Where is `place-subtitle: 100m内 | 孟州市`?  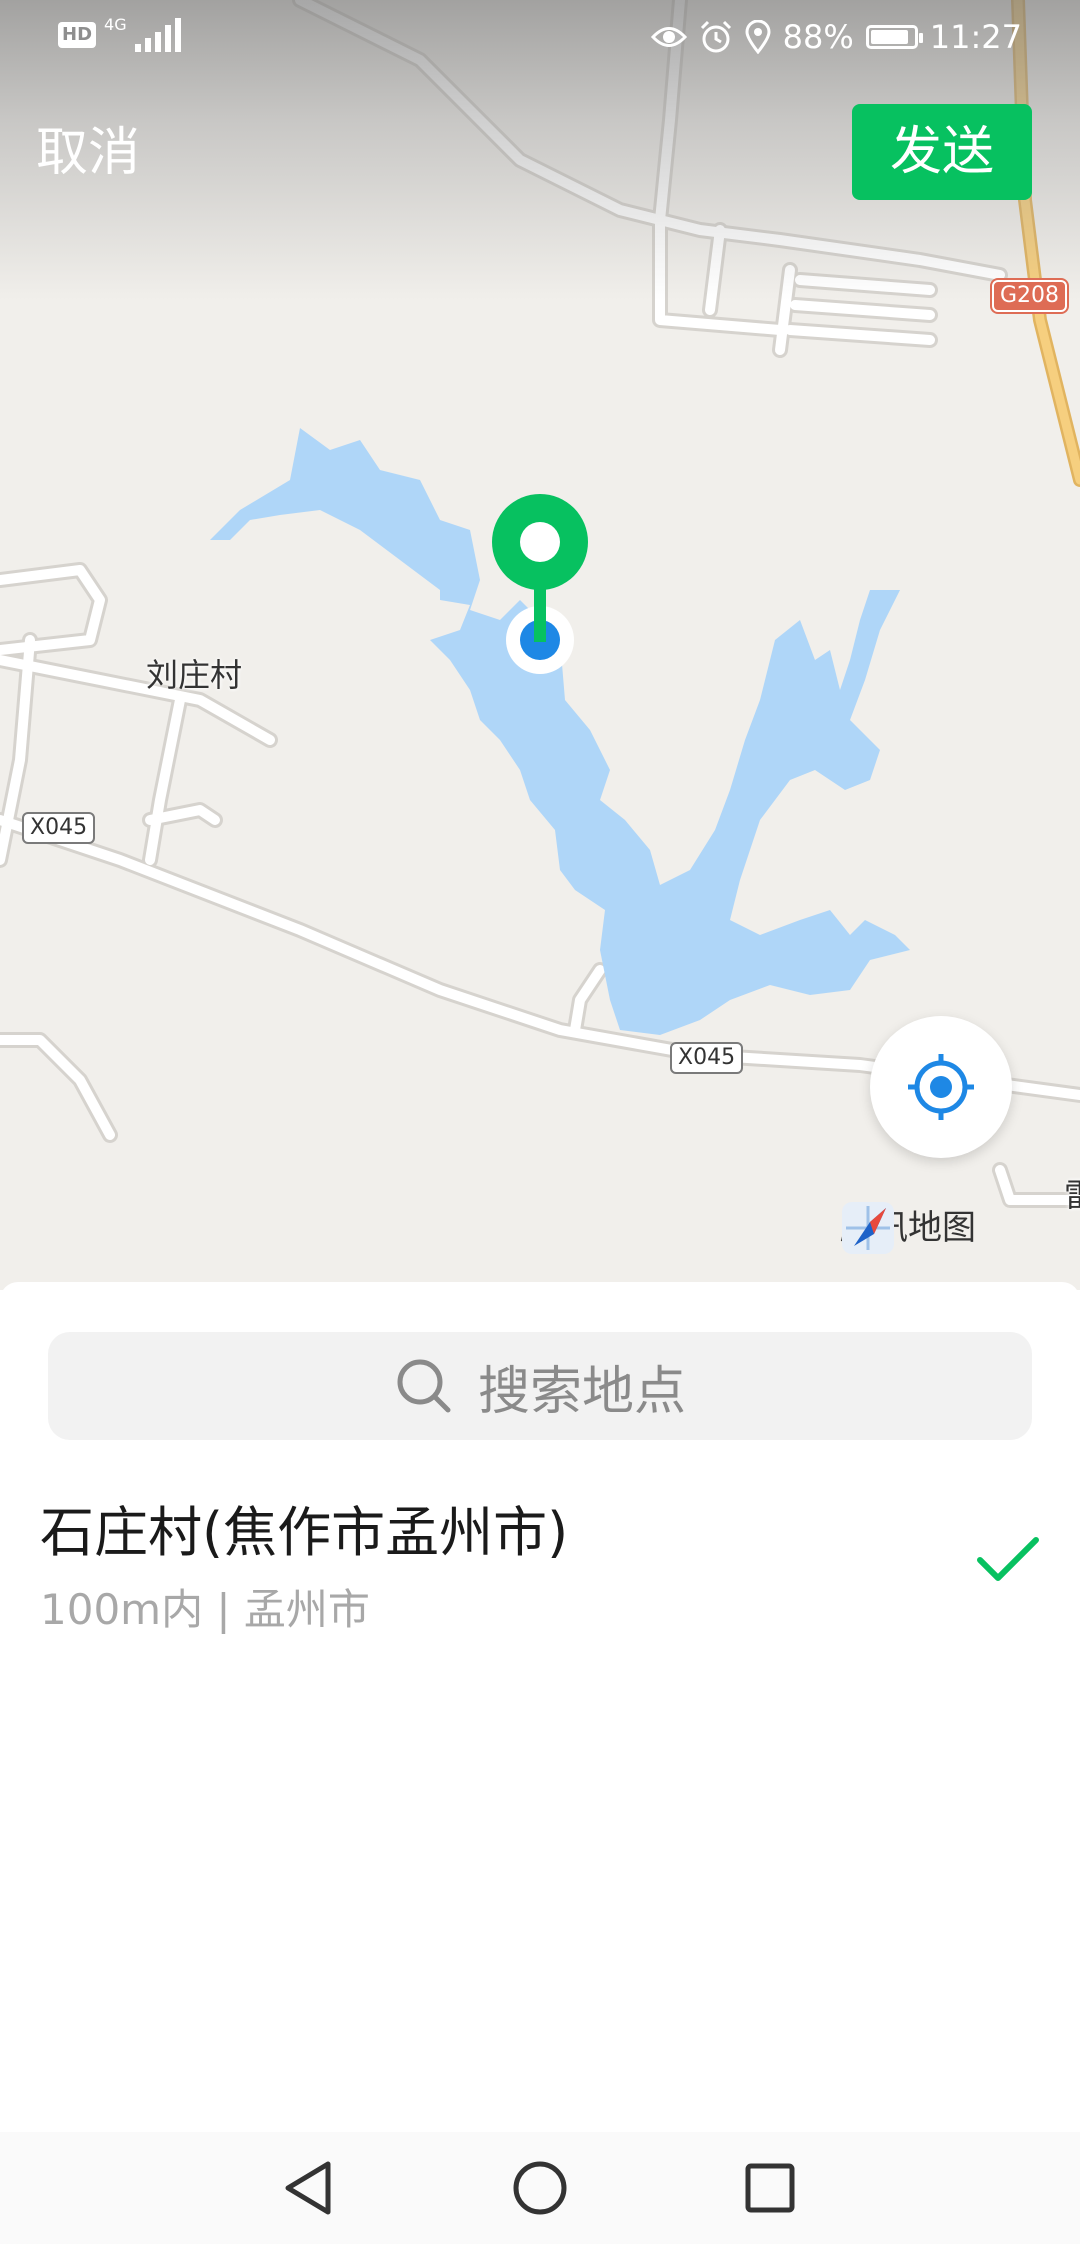 place-subtitle: 100m内 | 孟州市 is located at coordinates (205, 1609).